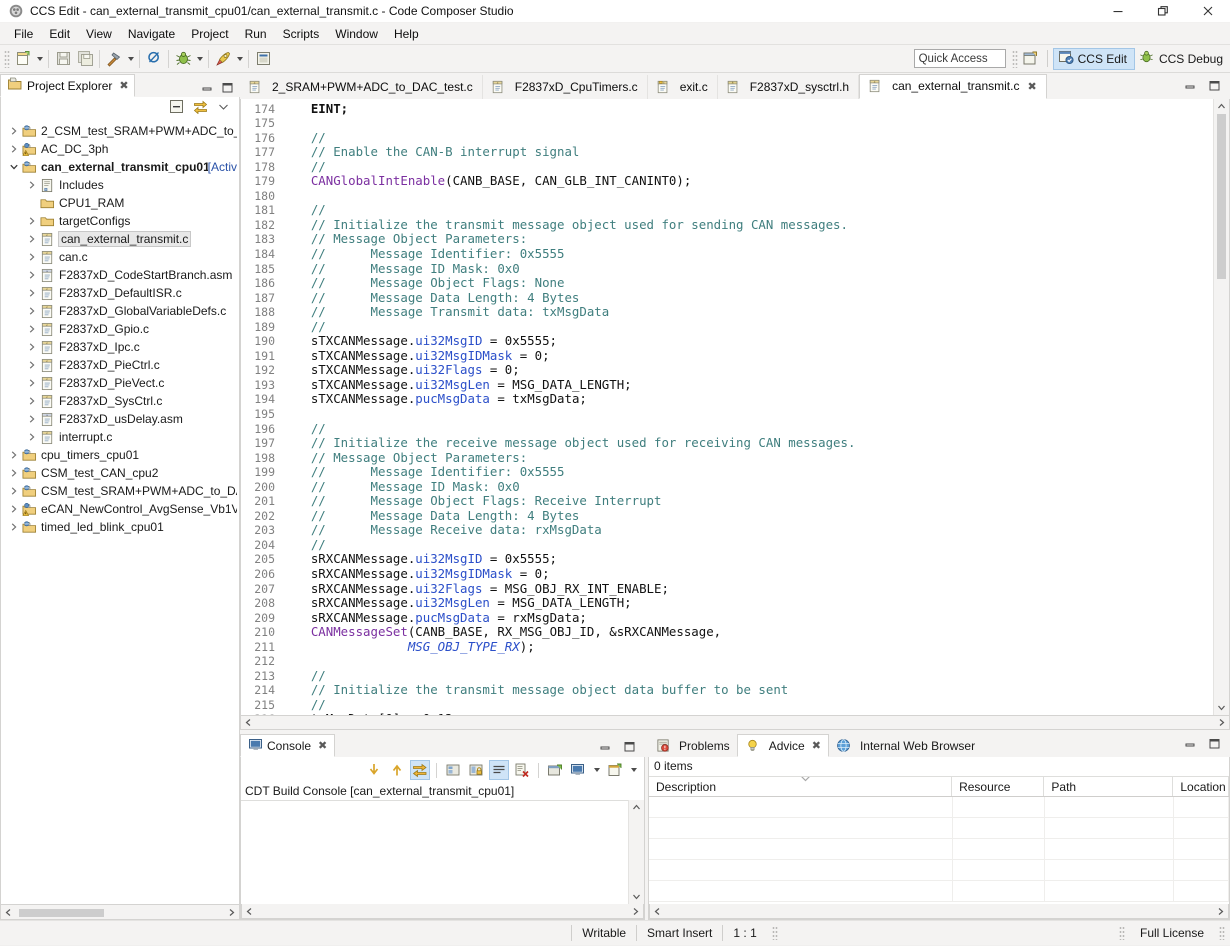  Describe the element at coordinates (248, 722) in the screenshot. I see `editor-scroll-left-icon` at that location.